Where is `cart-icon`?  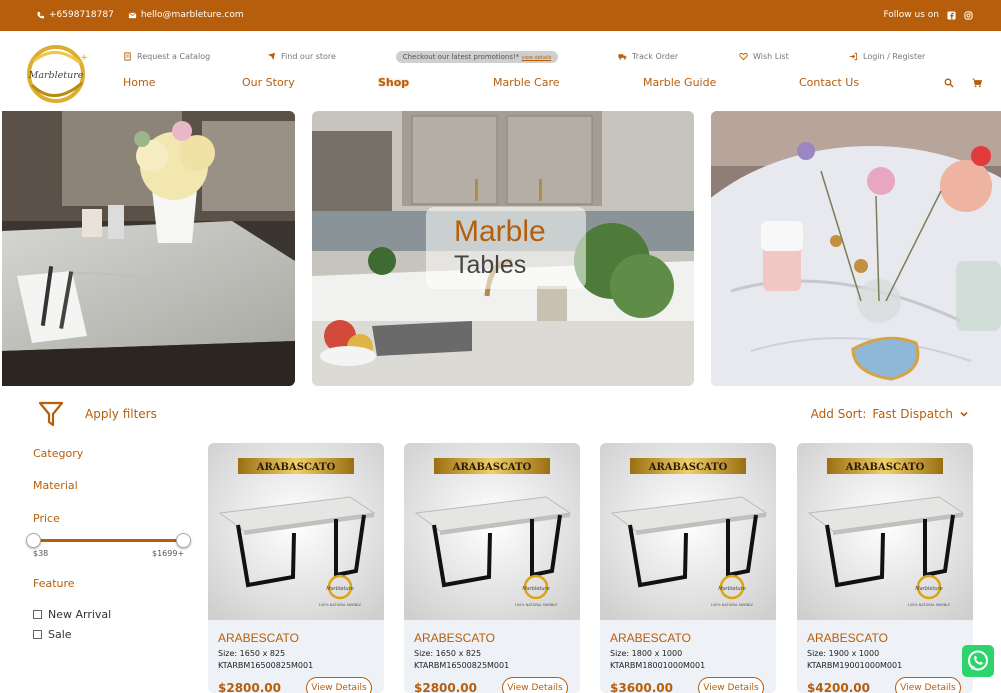
cart-icon is located at coordinates (977, 83).